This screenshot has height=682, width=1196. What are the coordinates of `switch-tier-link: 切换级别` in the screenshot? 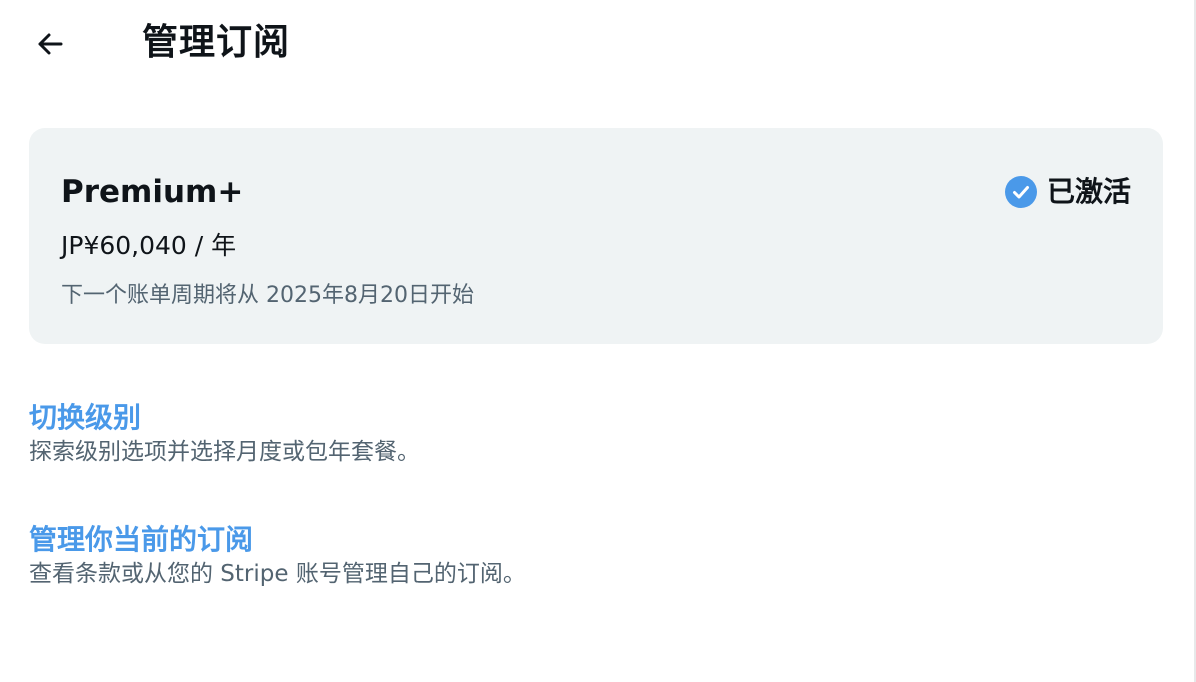 It's located at (85, 418).